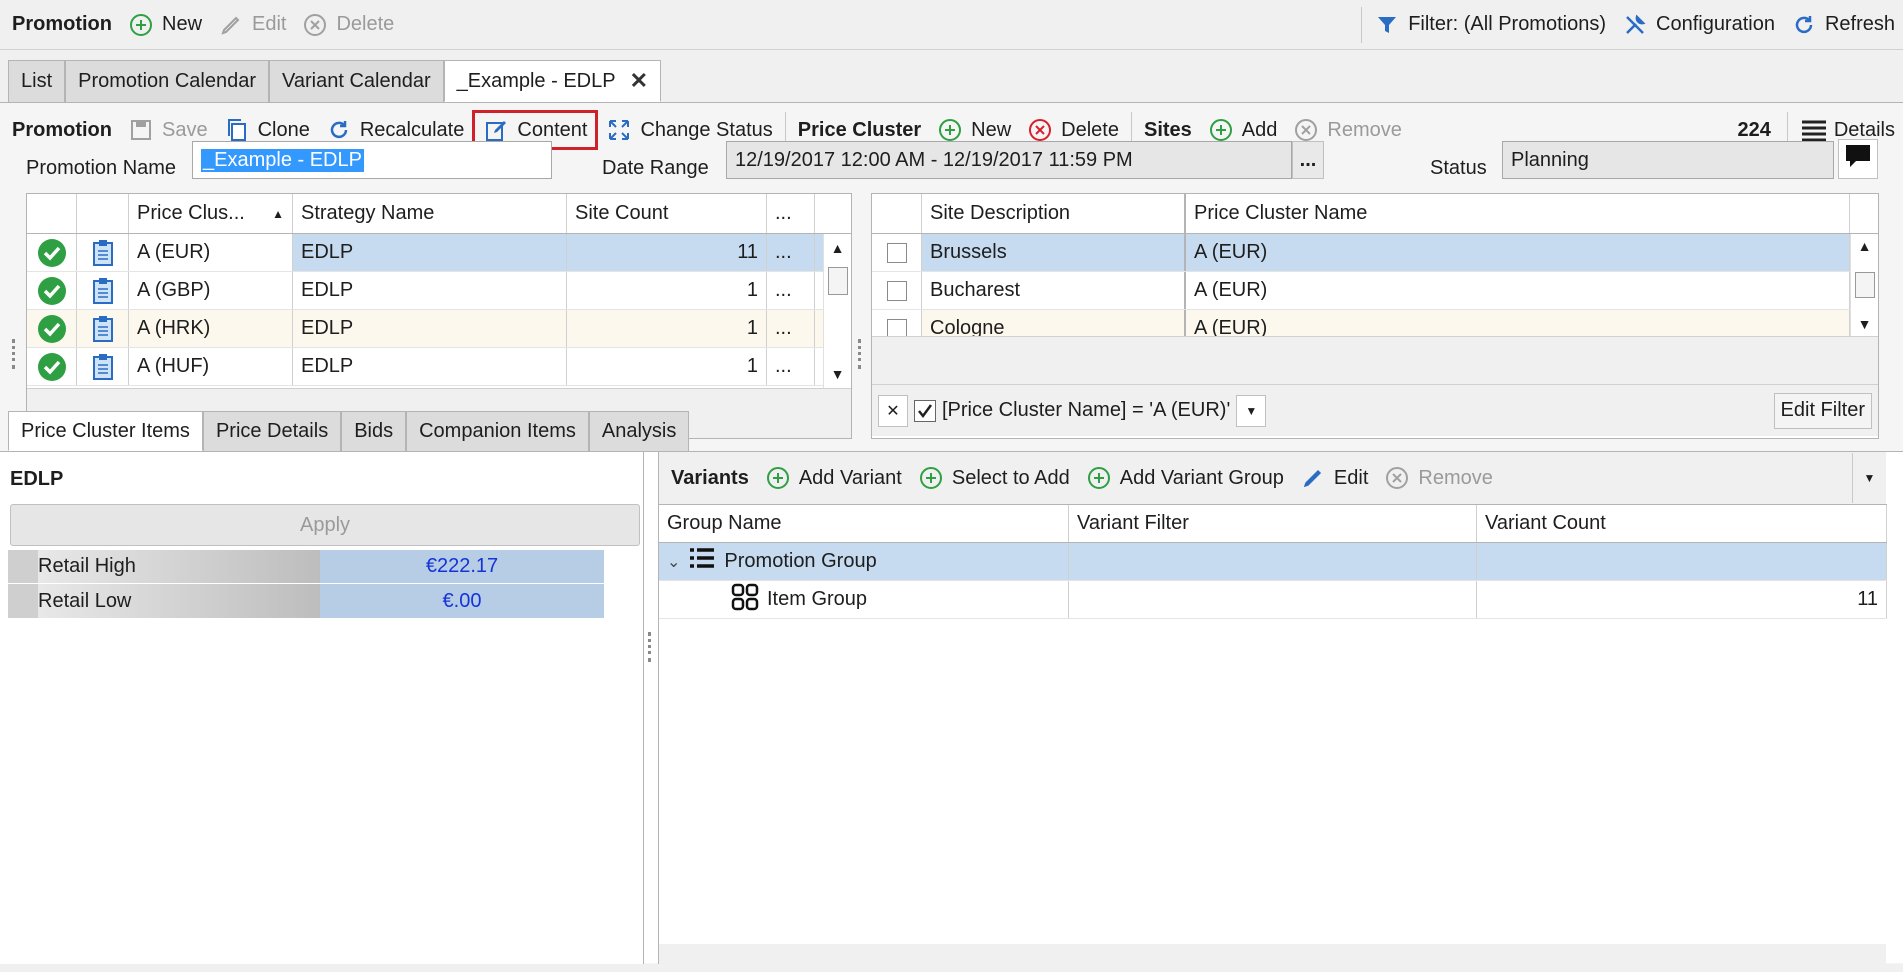 This screenshot has height=972, width=1903. What do you see at coordinates (1843, 24) in the screenshot?
I see `refresh-button: Refresh` at bounding box center [1843, 24].